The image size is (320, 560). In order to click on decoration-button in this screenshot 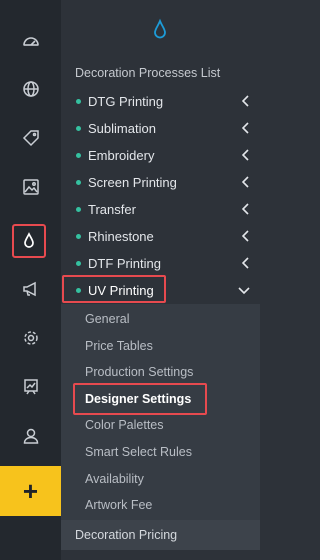, I will do `click(29, 241)`.